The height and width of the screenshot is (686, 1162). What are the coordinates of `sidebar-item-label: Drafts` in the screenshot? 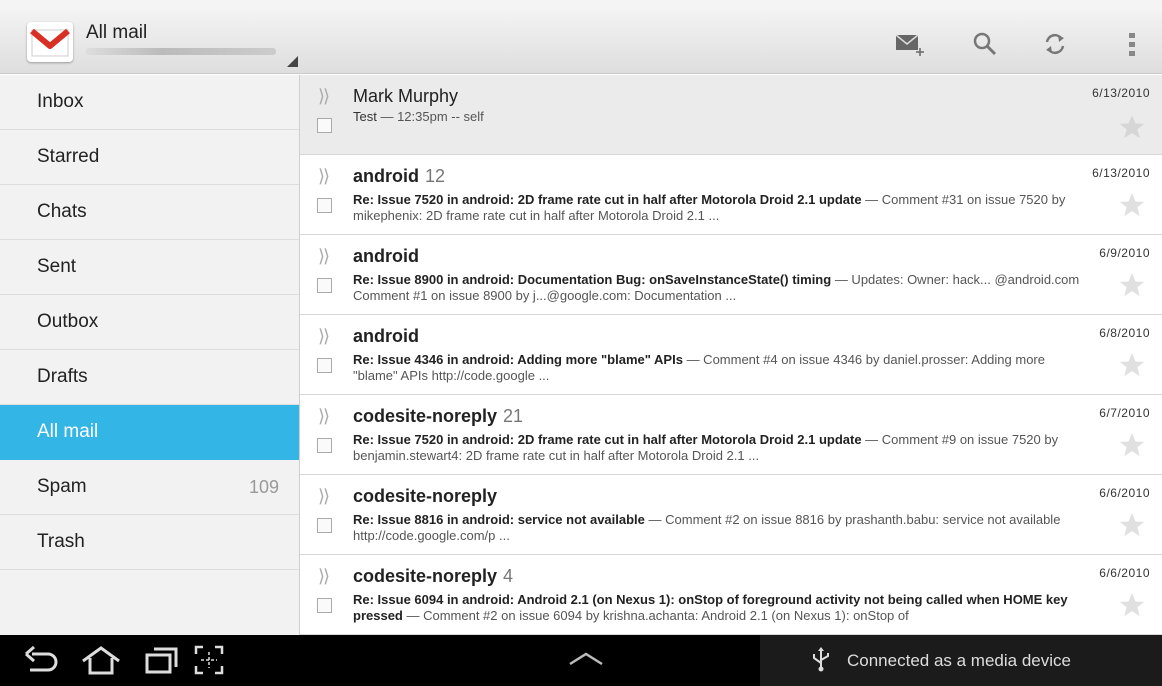 It's located at (62, 376).